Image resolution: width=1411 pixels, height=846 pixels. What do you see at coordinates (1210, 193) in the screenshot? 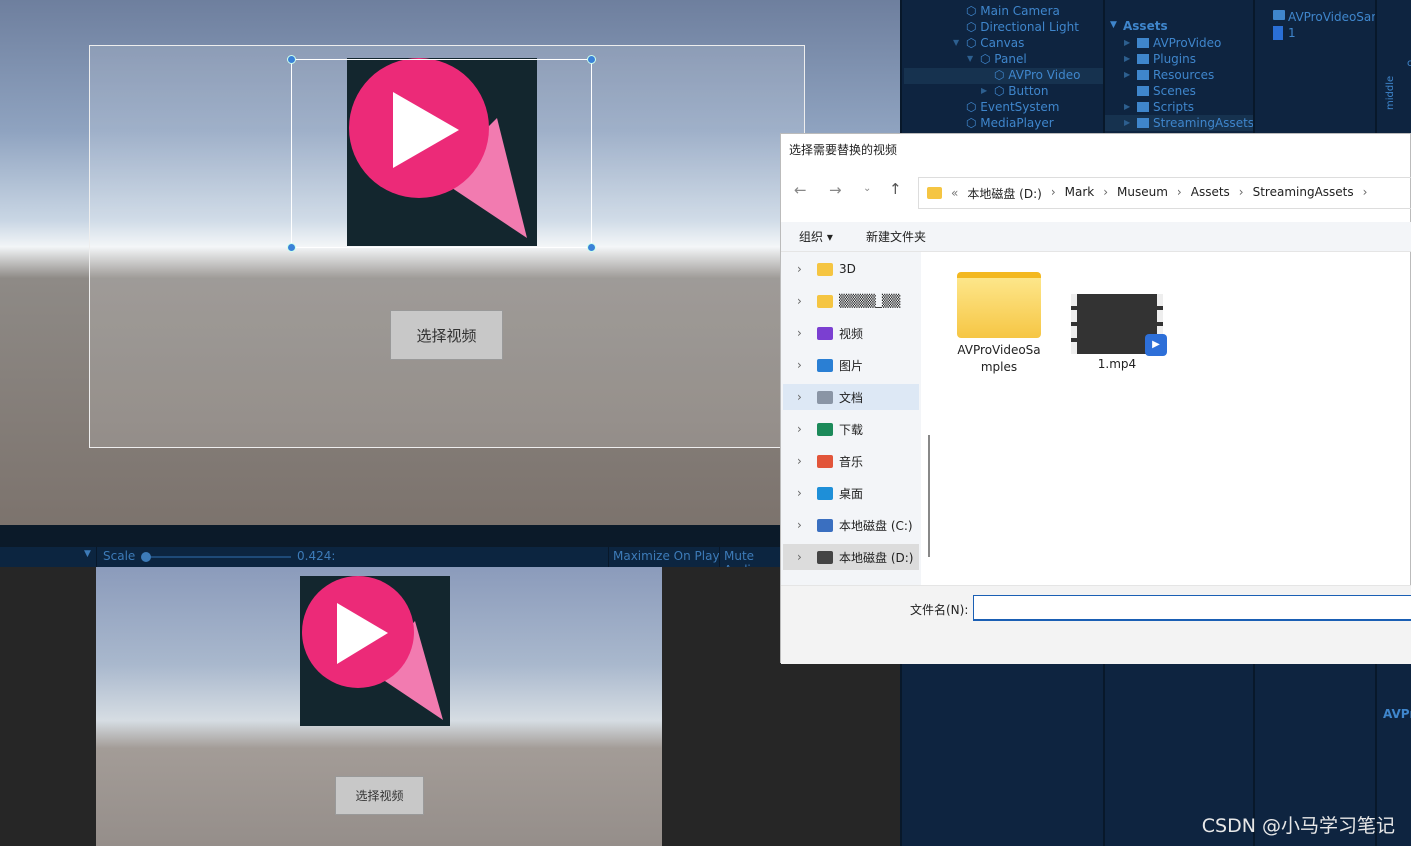
I see `breadcrumb-item: Assets` at bounding box center [1210, 193].